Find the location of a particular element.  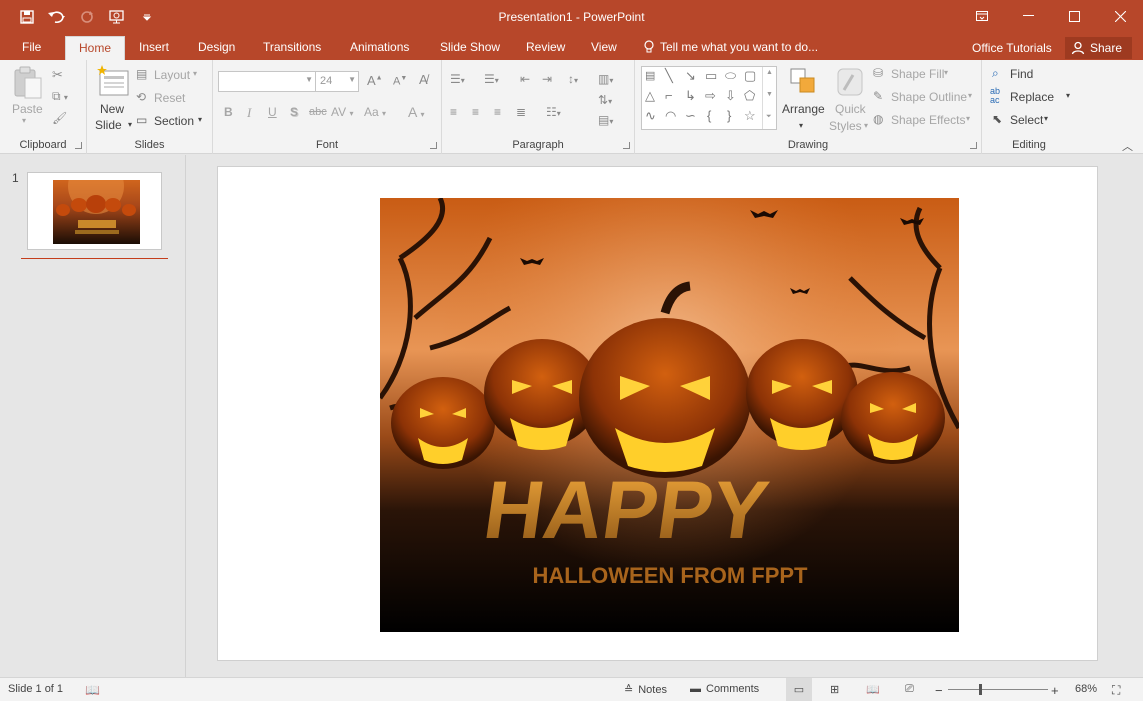

font-size-input: 24 ▼ is located at coordinates (337, 81).